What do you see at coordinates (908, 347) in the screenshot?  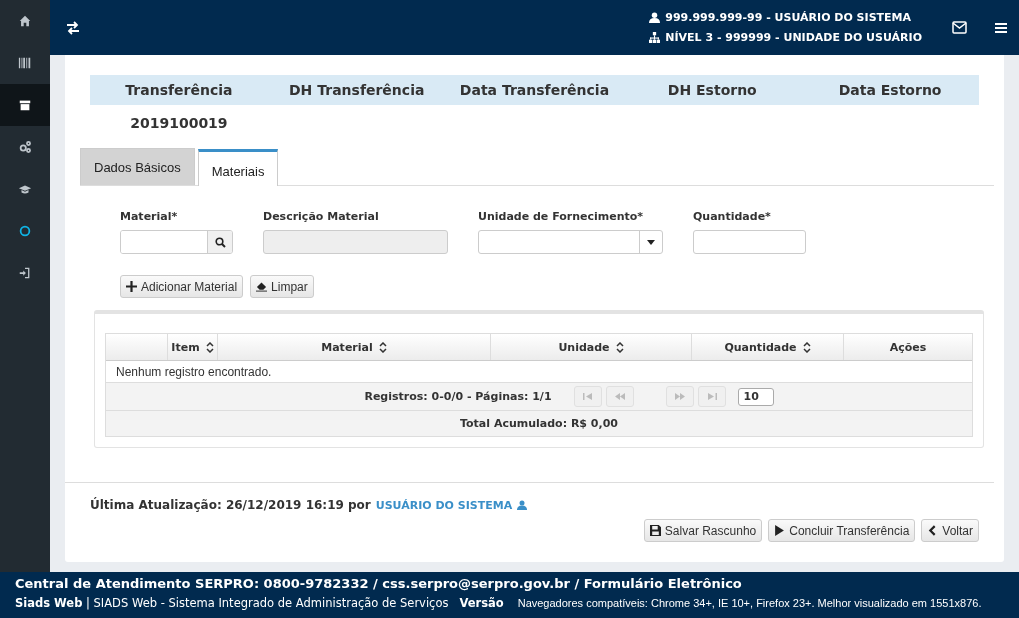 I see `column-header: Ações` at bounding box center [908, 347].